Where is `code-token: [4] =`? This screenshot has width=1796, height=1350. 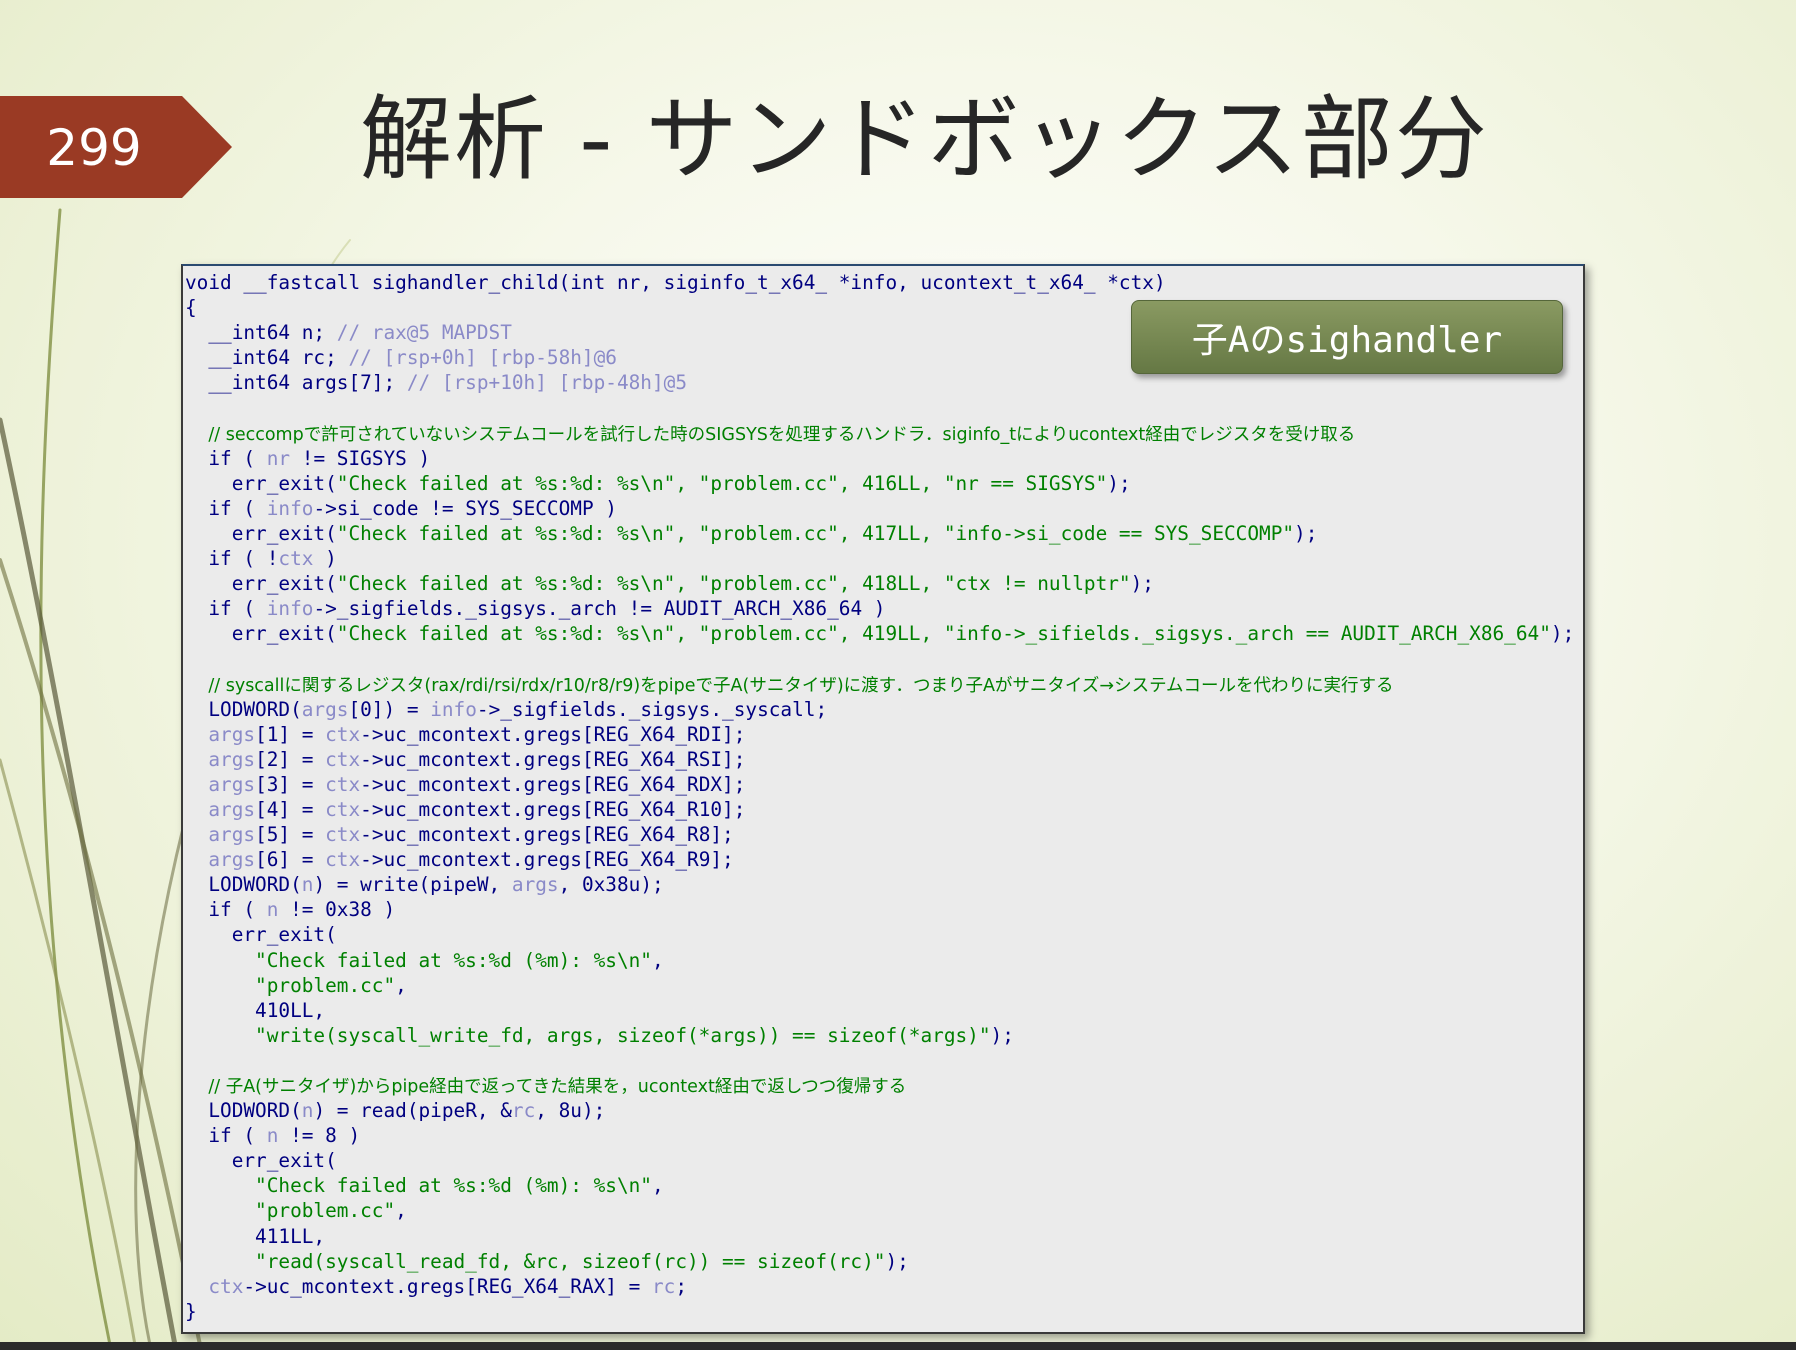
code-token: [4] = is located at coordinates (290, 809).